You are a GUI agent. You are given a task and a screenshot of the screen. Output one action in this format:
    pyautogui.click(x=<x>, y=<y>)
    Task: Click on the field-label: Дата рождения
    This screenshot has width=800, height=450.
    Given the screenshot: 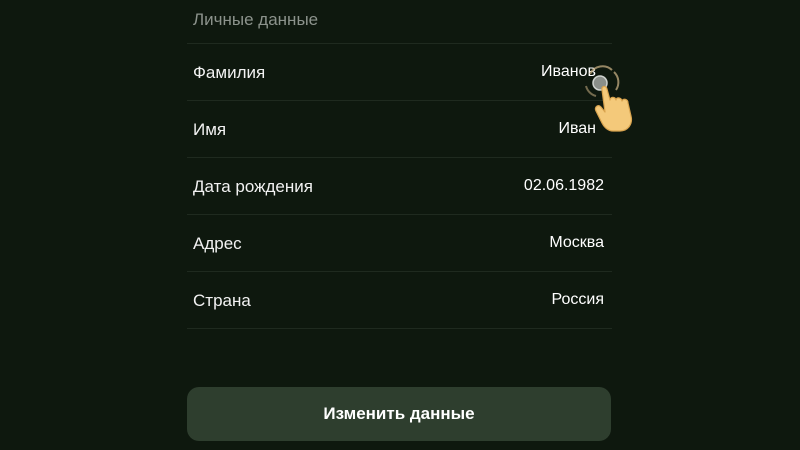 What is the action you would take?
    pyautogui.click(x=253, y=186)
    